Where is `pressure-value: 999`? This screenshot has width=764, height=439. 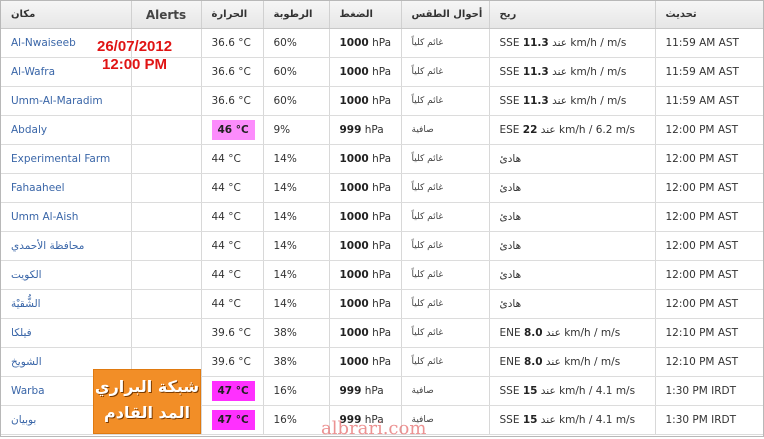
pressure-value: 999 is located at coordinates (350, 391).